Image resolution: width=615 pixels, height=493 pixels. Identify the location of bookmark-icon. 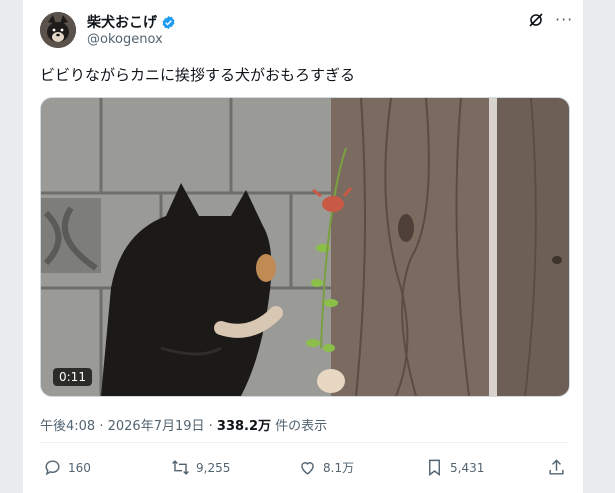
(434, 468).